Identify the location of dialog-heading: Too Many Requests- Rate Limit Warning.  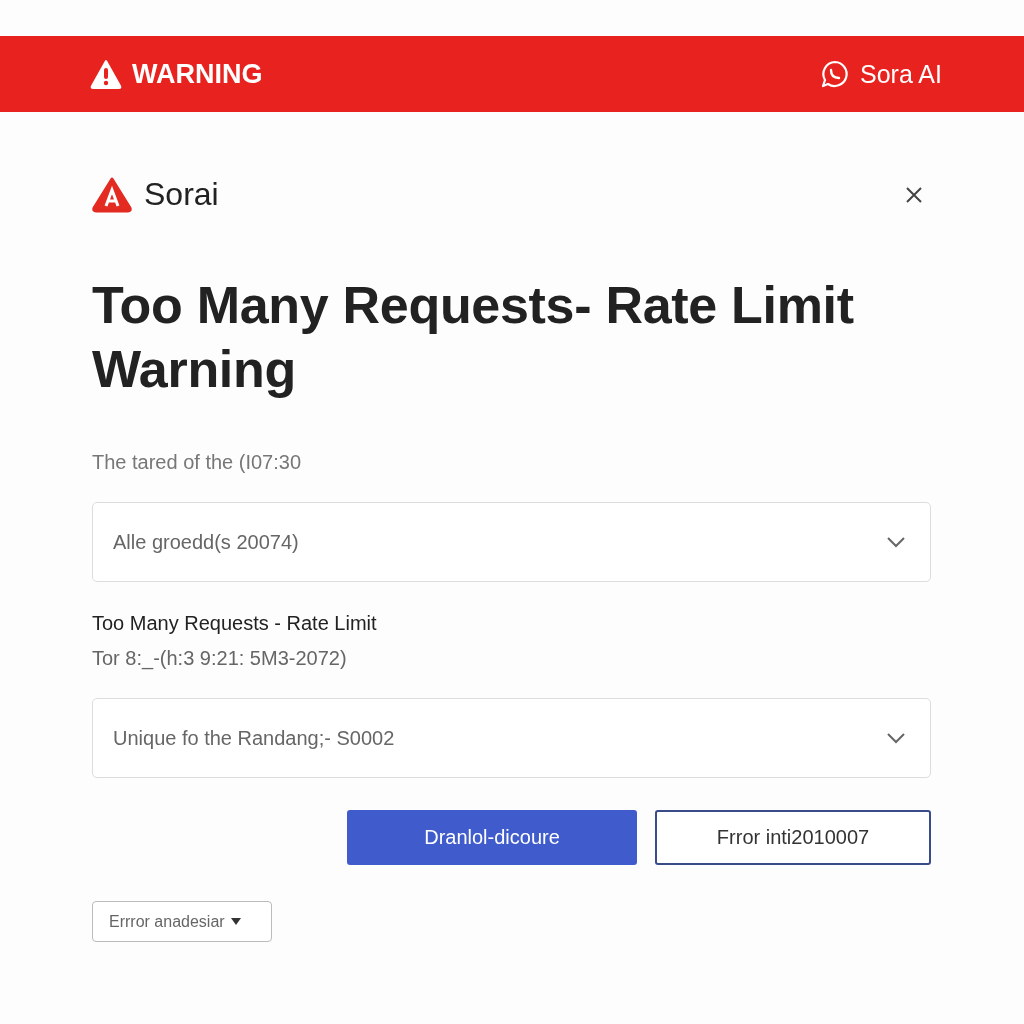
(473, 337).